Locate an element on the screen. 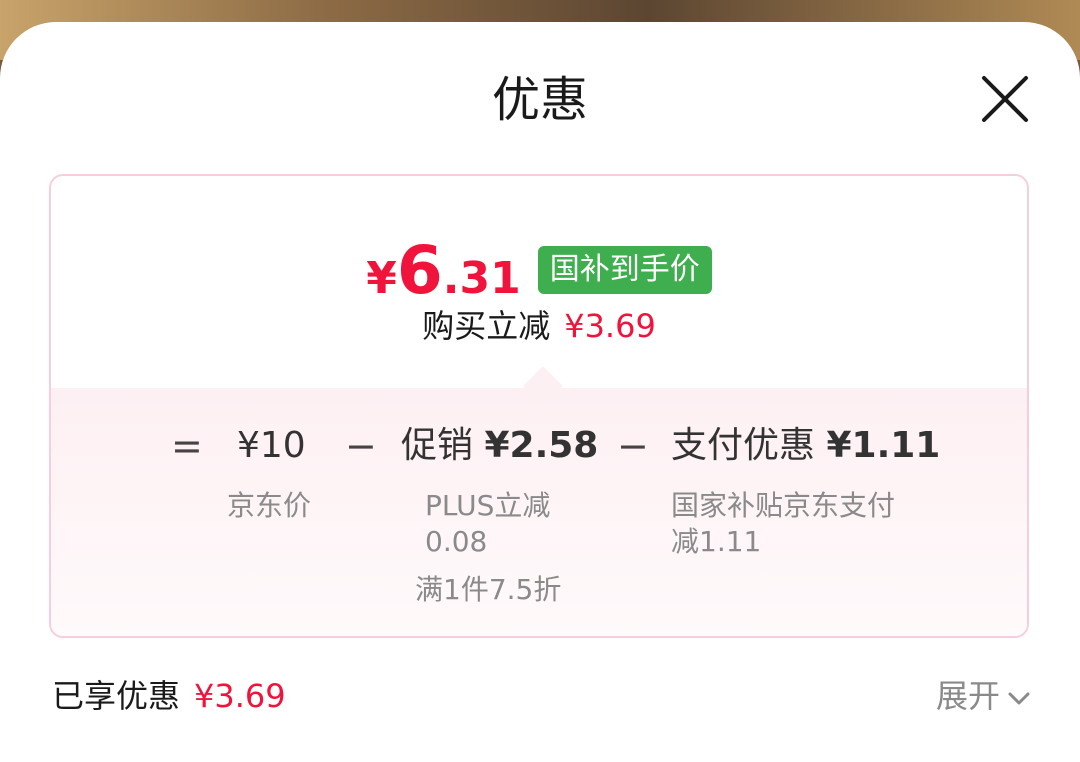 Image resolution: width=1080 pixels, height=762 pixels. equals-sign: = is located at coordinates (187, 446).